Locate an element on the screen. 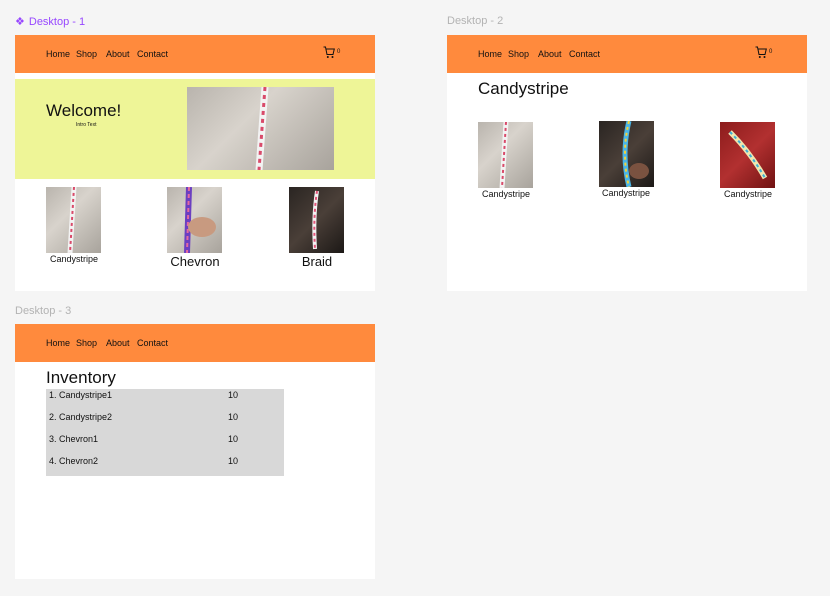 The height and width of the screenshot is (596, 830). frame-label-desktop-1: ❖ Desktop - 1 is located at coordinates (50, 21).